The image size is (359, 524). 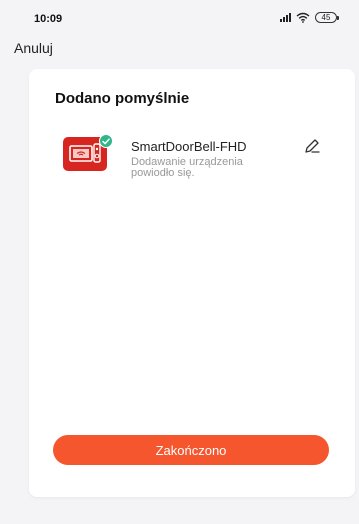 I want to click on status-time: 10:09, so click(x=48, y=19).